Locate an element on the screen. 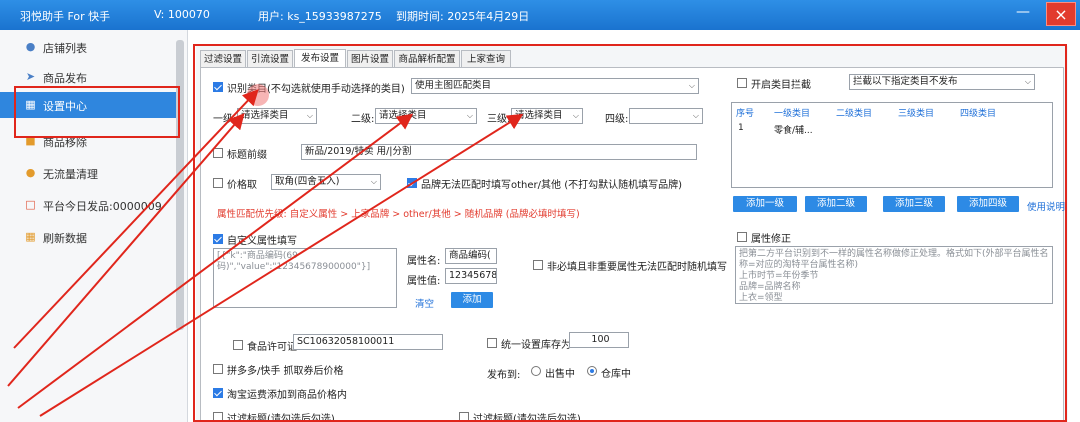 Image resolution: width=1080 pixels, height=422 pixels. level2-select: 请选择类目 ⌵ is located at coordinates (426, 116).